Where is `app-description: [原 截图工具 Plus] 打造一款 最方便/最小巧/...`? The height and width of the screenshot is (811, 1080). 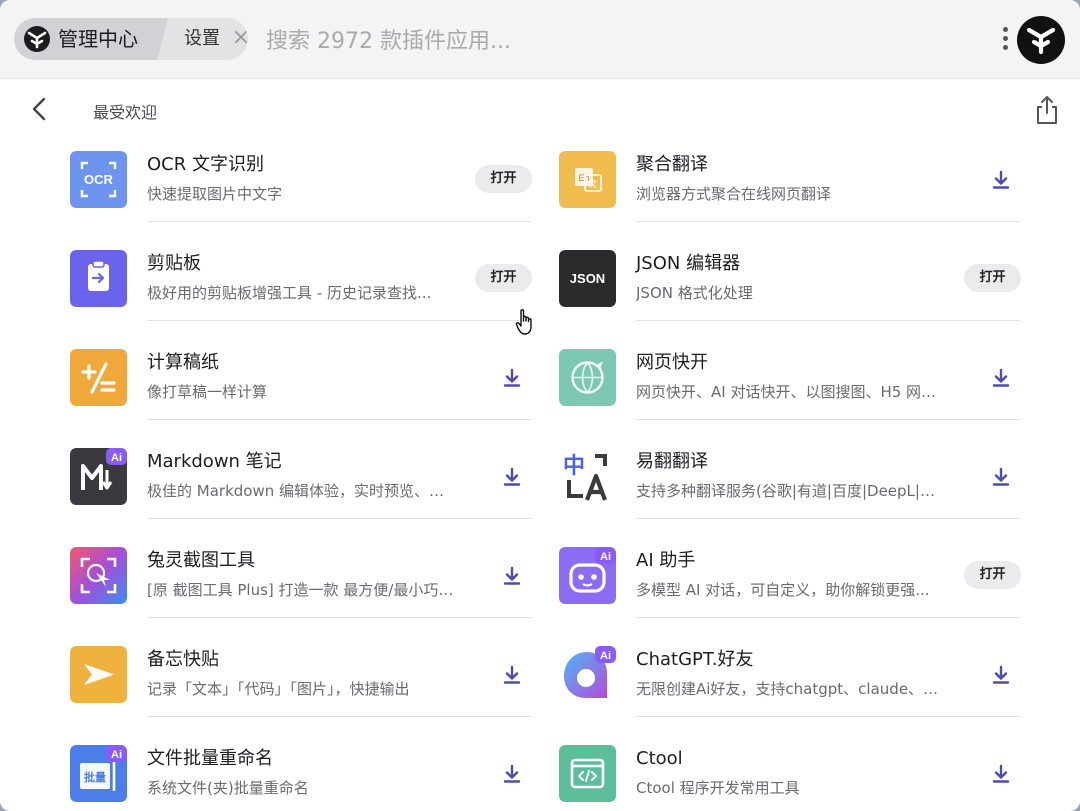
app-description: [原 截图工具 Plus] 打造一款 最方便/最小巧/... is located at coordinates (301, 590).